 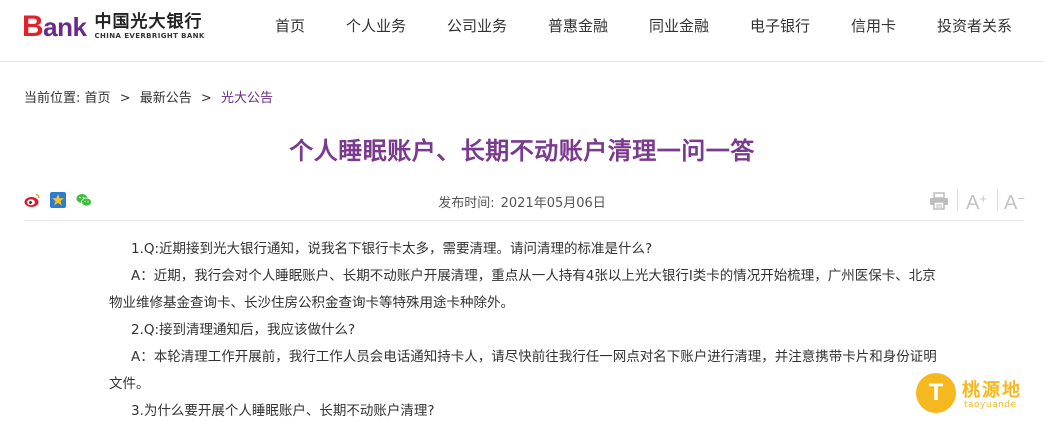 I want to click on nav-item-inclusive-finance: 普惠金融, so click(x=578, y=26).